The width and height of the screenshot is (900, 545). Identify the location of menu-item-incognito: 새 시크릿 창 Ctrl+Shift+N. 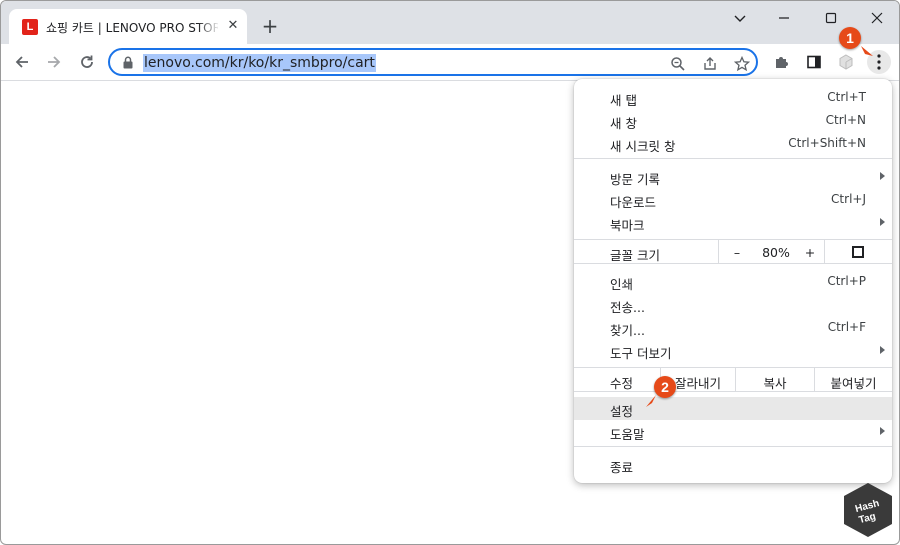
(733, 143).